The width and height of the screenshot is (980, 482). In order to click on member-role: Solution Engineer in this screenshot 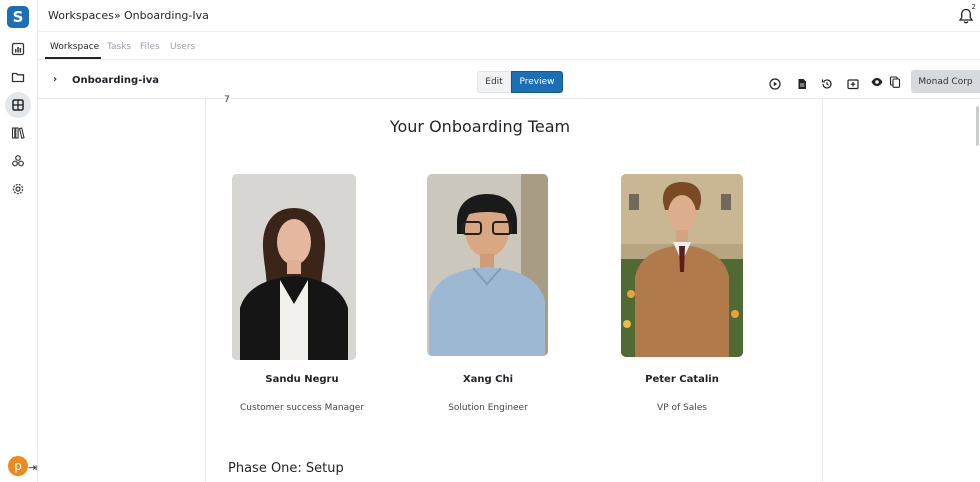, I will do `click(488, 408)`.